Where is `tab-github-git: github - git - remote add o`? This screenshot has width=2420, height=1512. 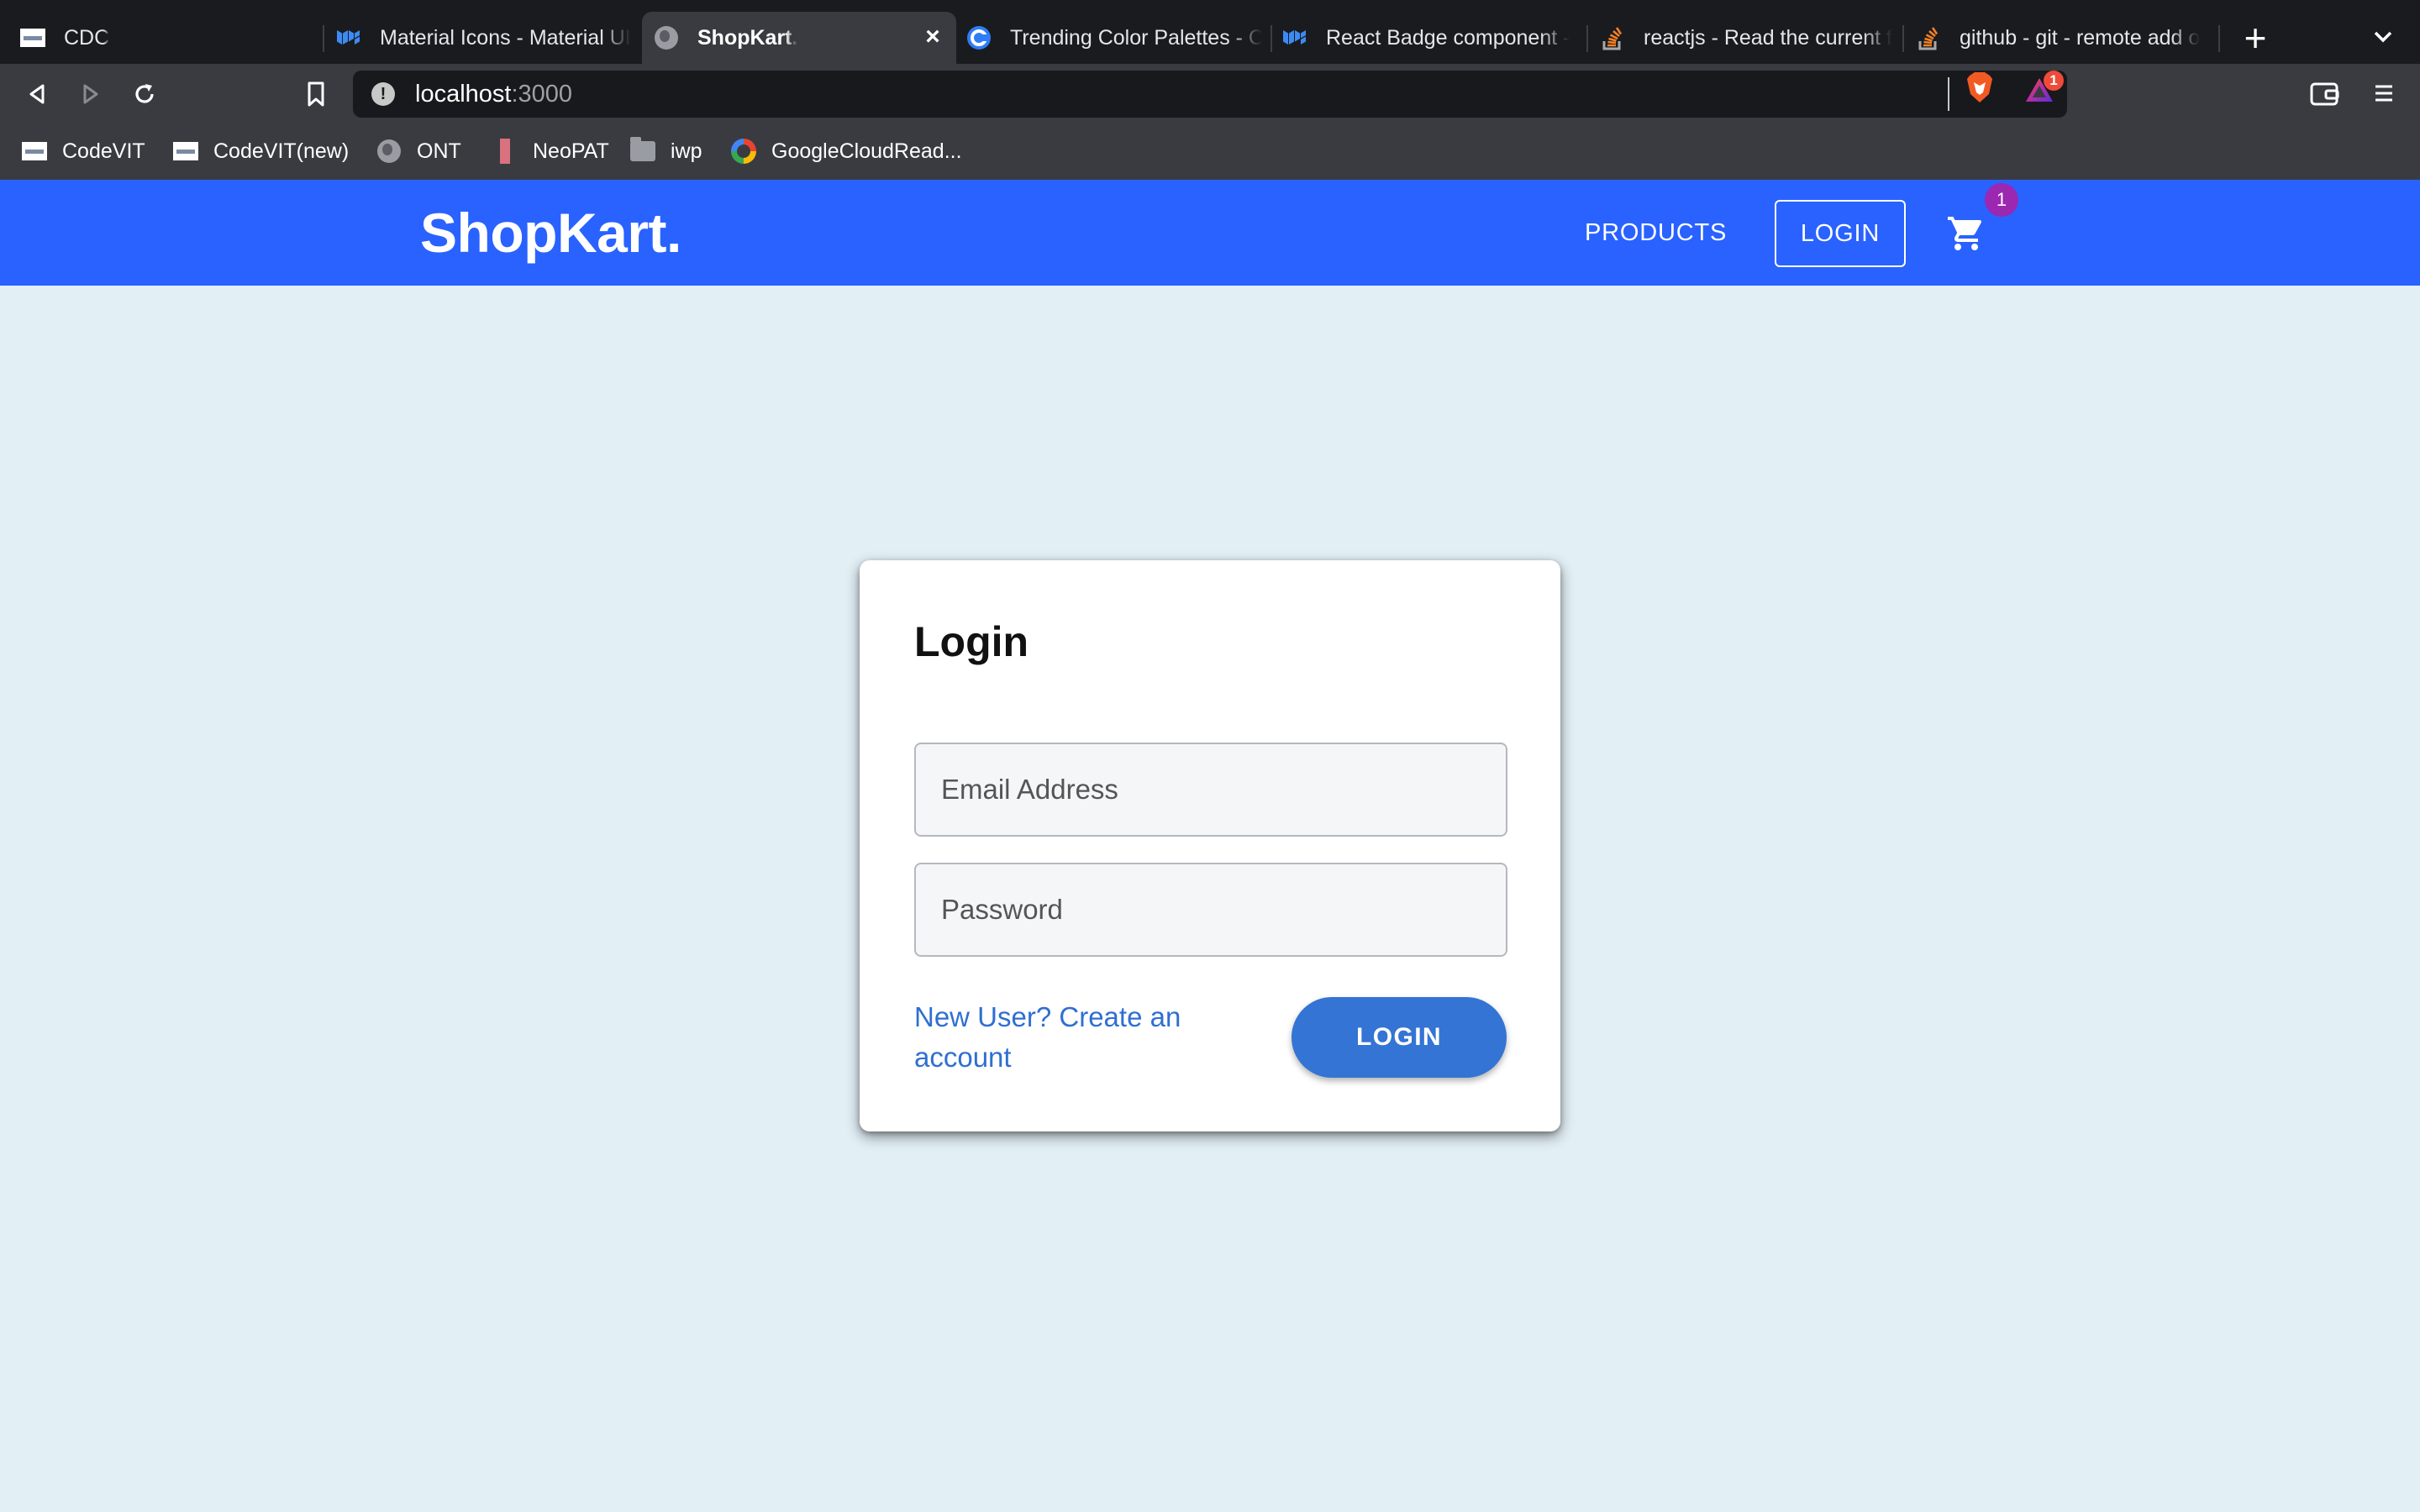
tab-github-git: github - git - remote add o is located at coordinates (2064, 38).